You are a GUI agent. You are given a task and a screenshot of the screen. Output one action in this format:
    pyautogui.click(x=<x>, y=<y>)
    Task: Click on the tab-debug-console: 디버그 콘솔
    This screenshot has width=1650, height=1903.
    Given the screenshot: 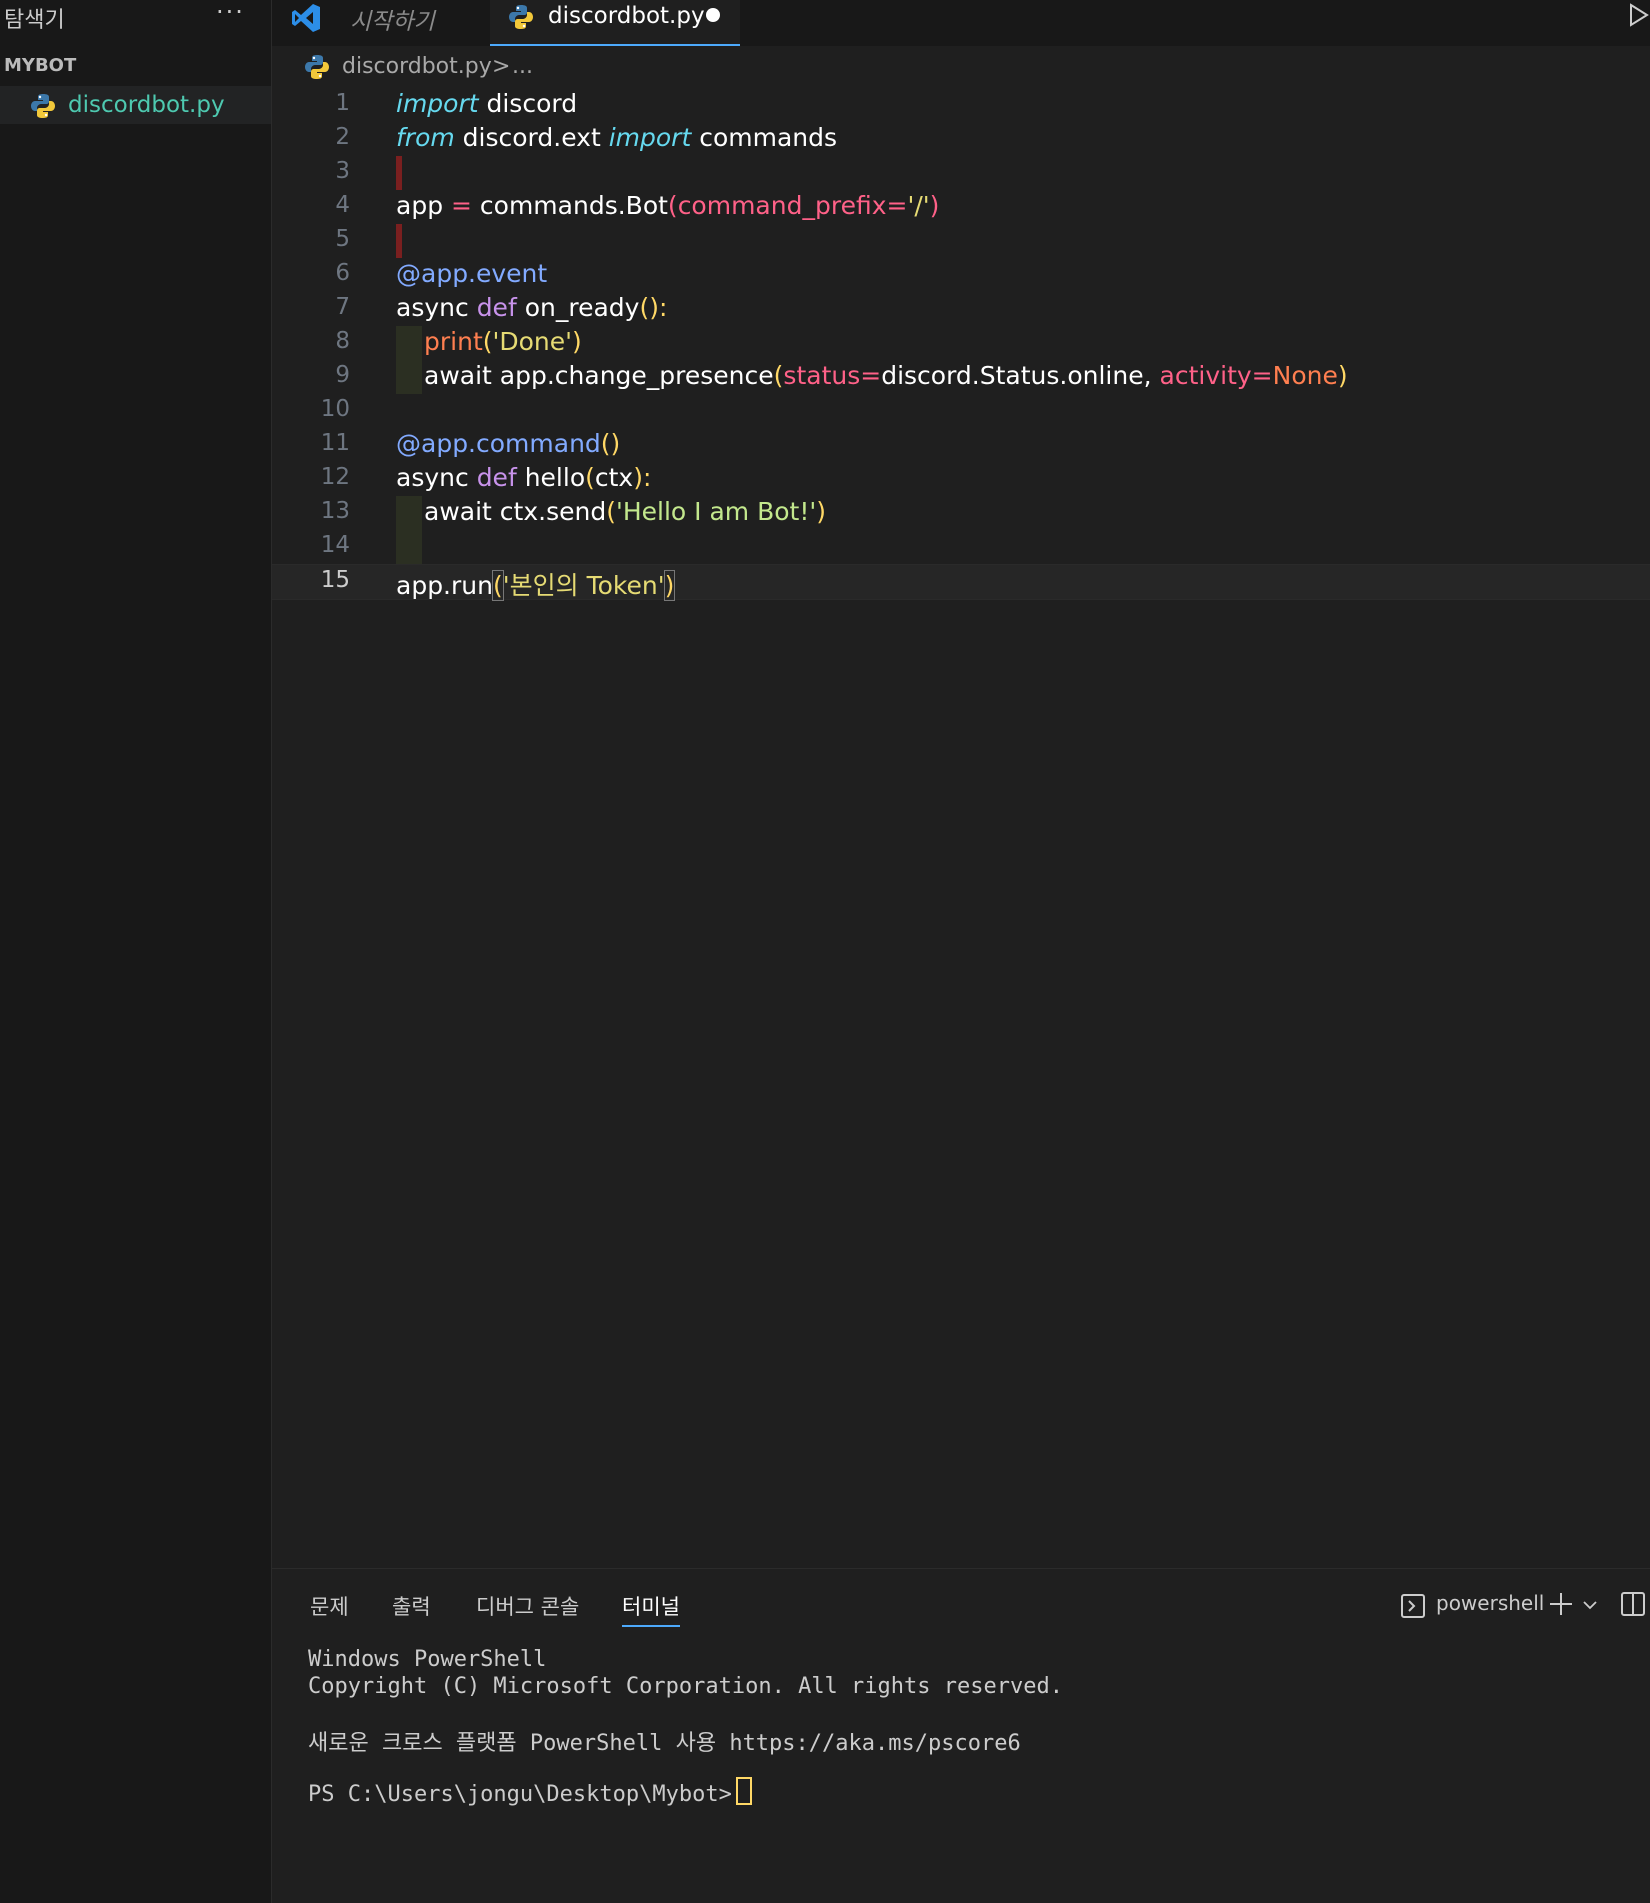 What is the action you would take?
    pyautogui.click(x=527, y=1606)
    